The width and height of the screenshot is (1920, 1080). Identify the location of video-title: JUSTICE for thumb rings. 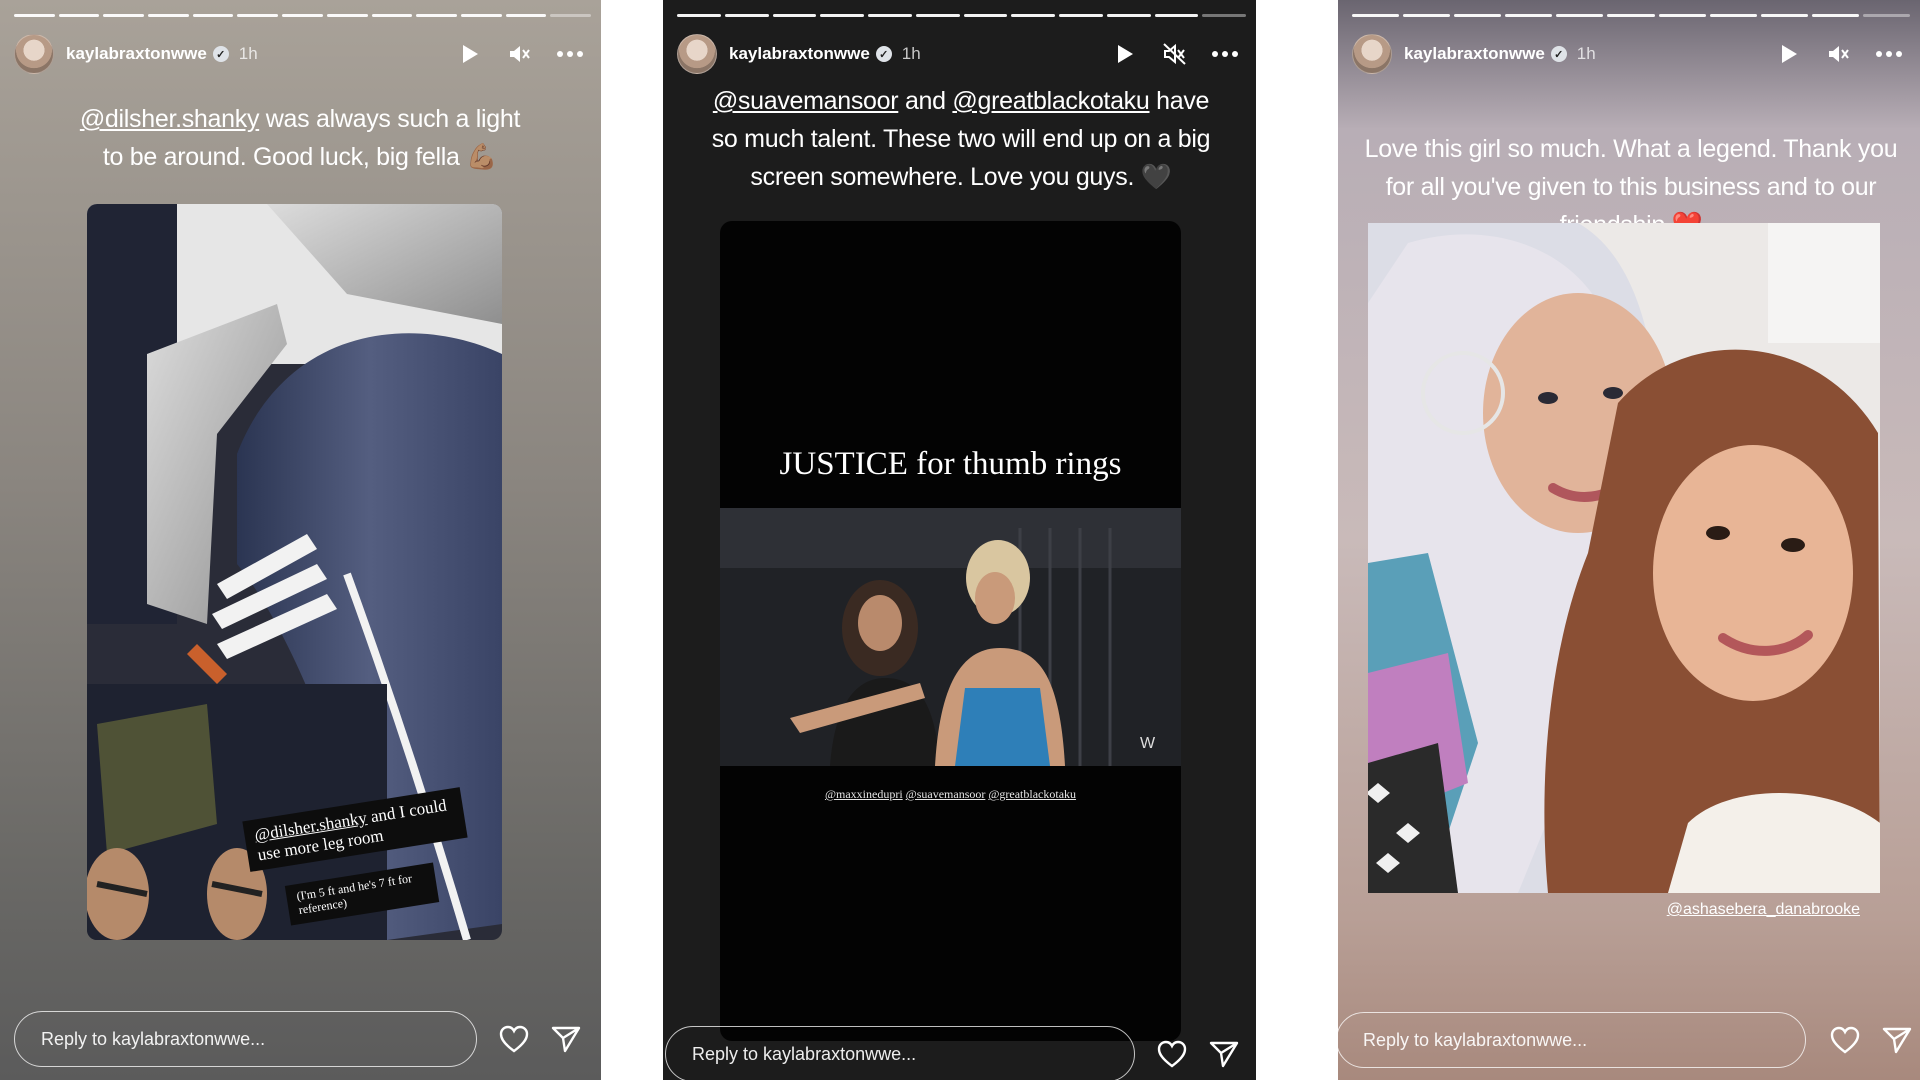
(950, 464).